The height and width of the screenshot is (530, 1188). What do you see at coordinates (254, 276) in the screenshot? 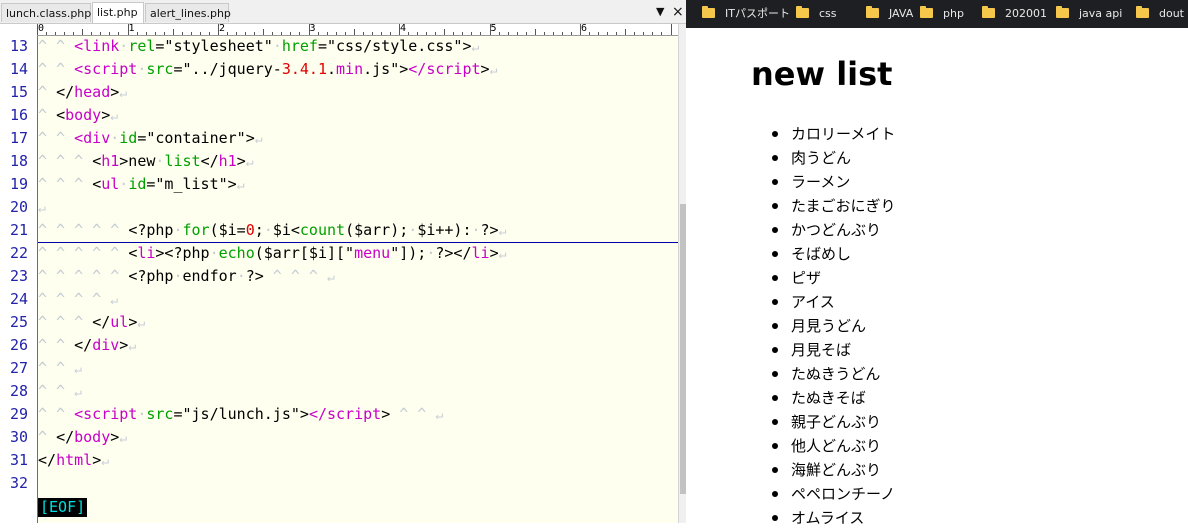
I see `code-token: ?>` at bounding box center [254, 276].